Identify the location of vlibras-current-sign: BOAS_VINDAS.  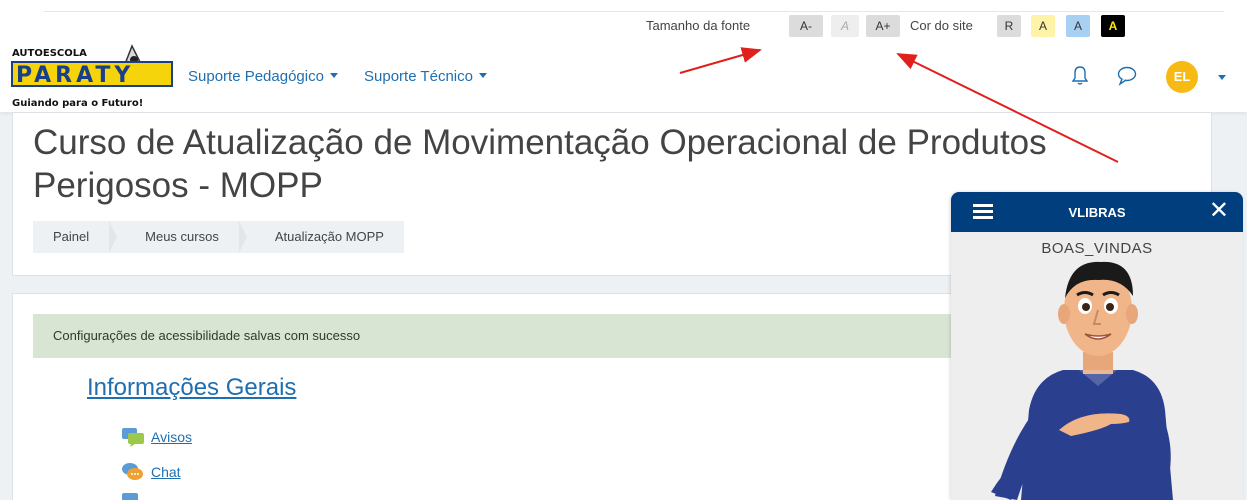
(1097, 248).